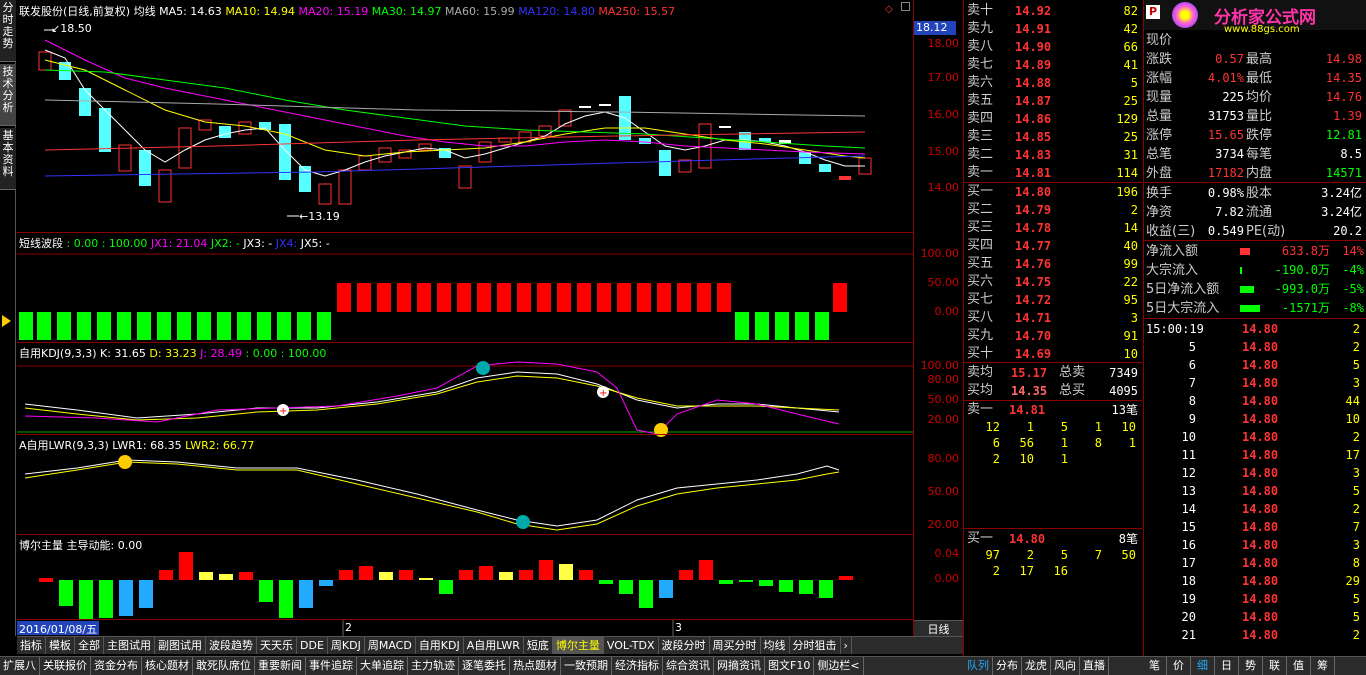  I want to click on function-tab: 网摘资讯, so click(739, 666).